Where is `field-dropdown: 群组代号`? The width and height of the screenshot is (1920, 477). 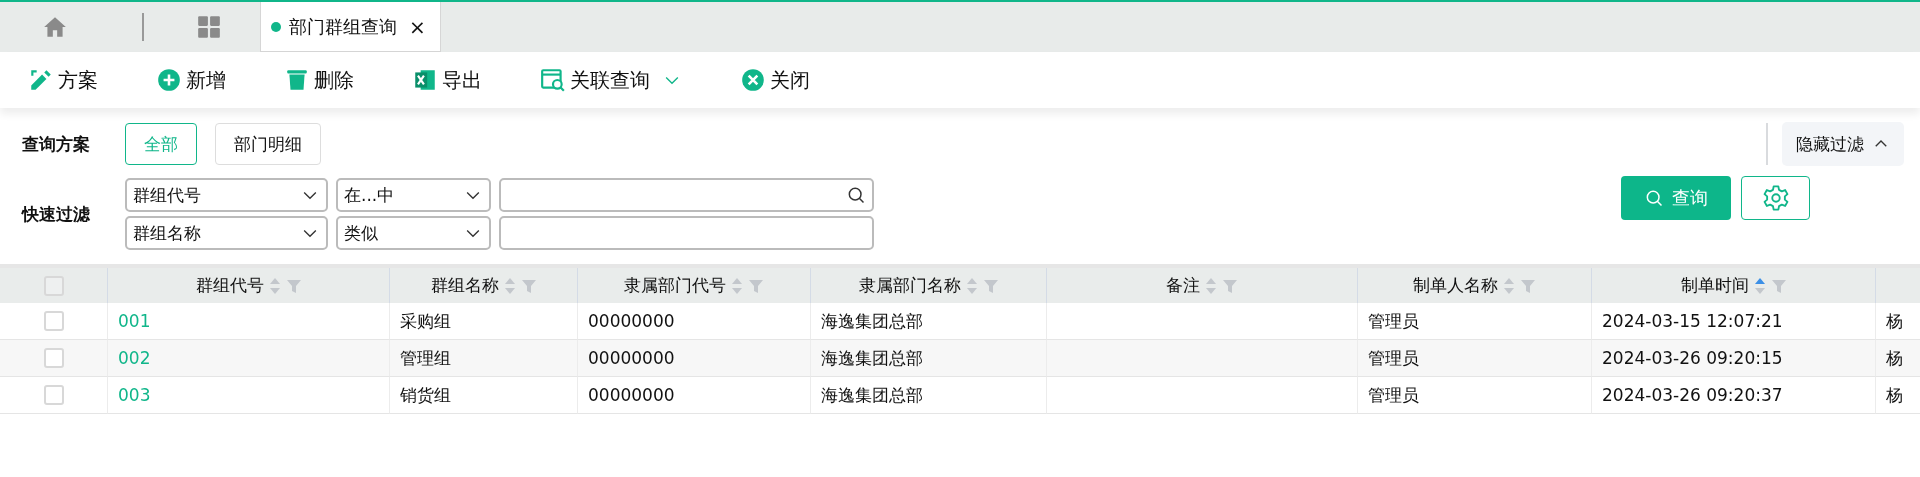 field-dropdown: 群组代号 is located at coordinates (226, 195).